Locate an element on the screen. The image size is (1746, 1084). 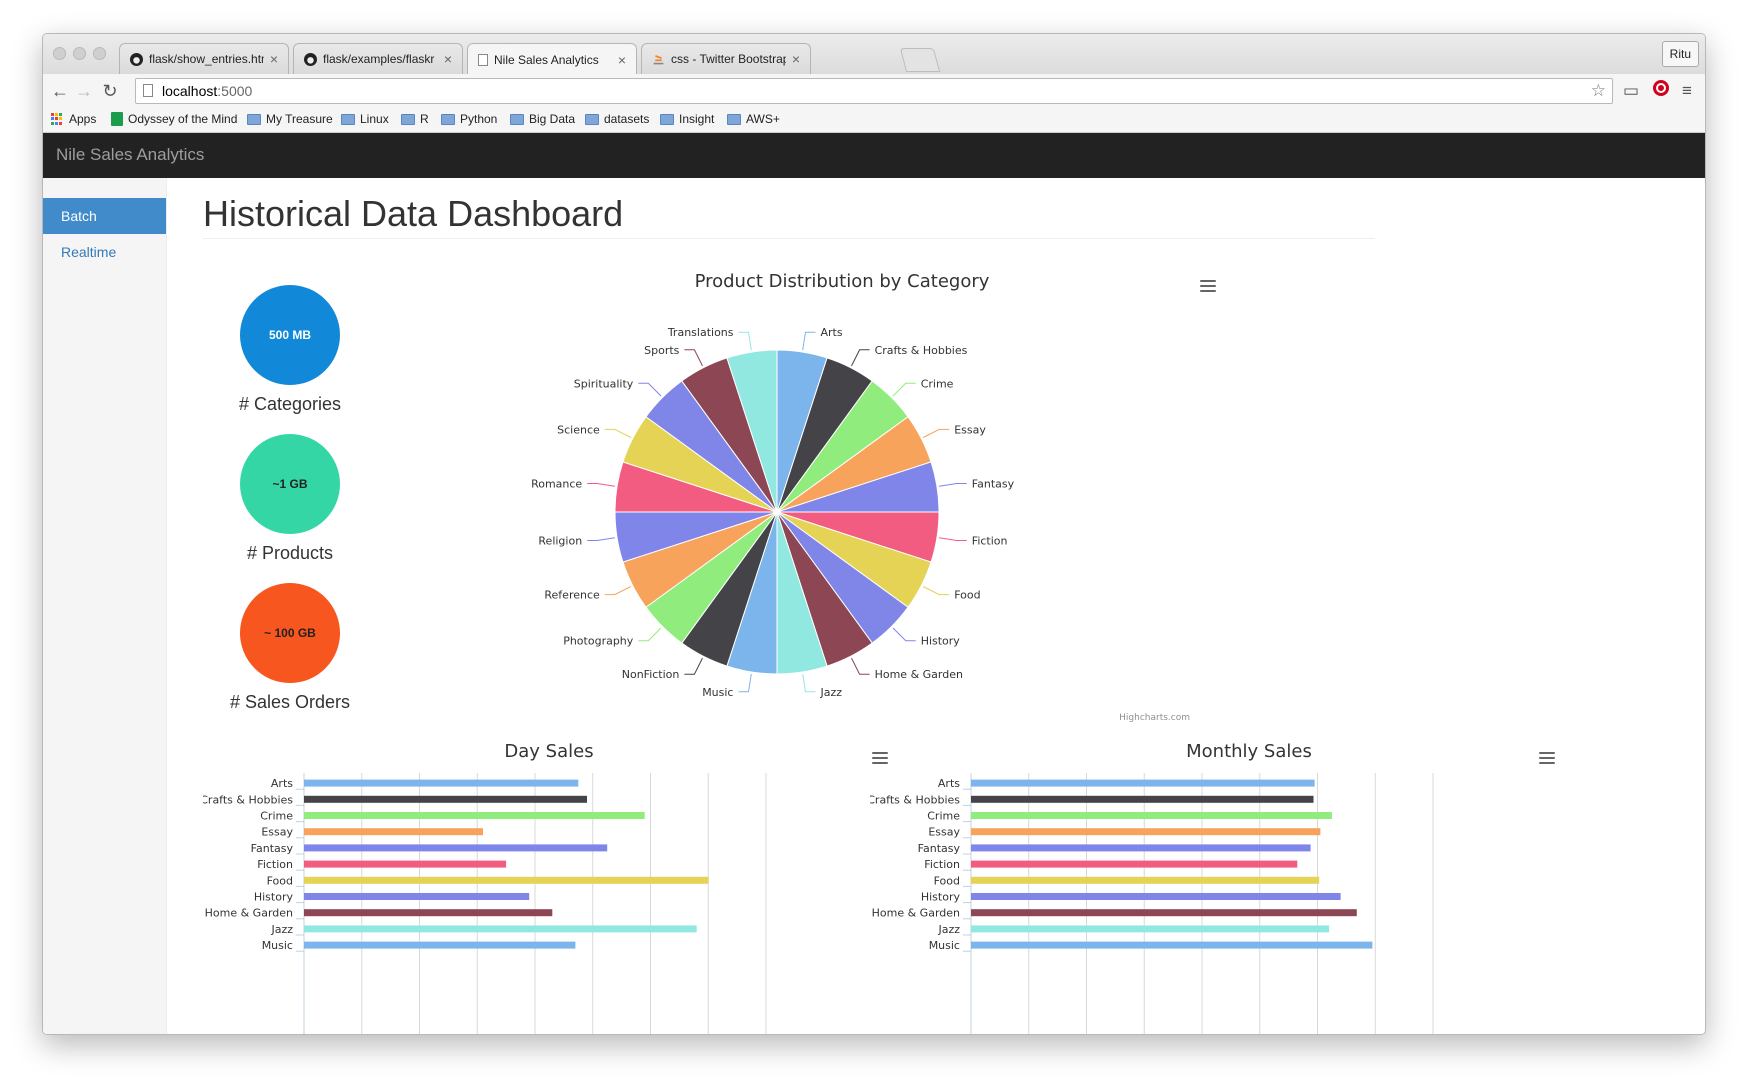
profile-button: Ritu is located at coordinates (1680, 54).